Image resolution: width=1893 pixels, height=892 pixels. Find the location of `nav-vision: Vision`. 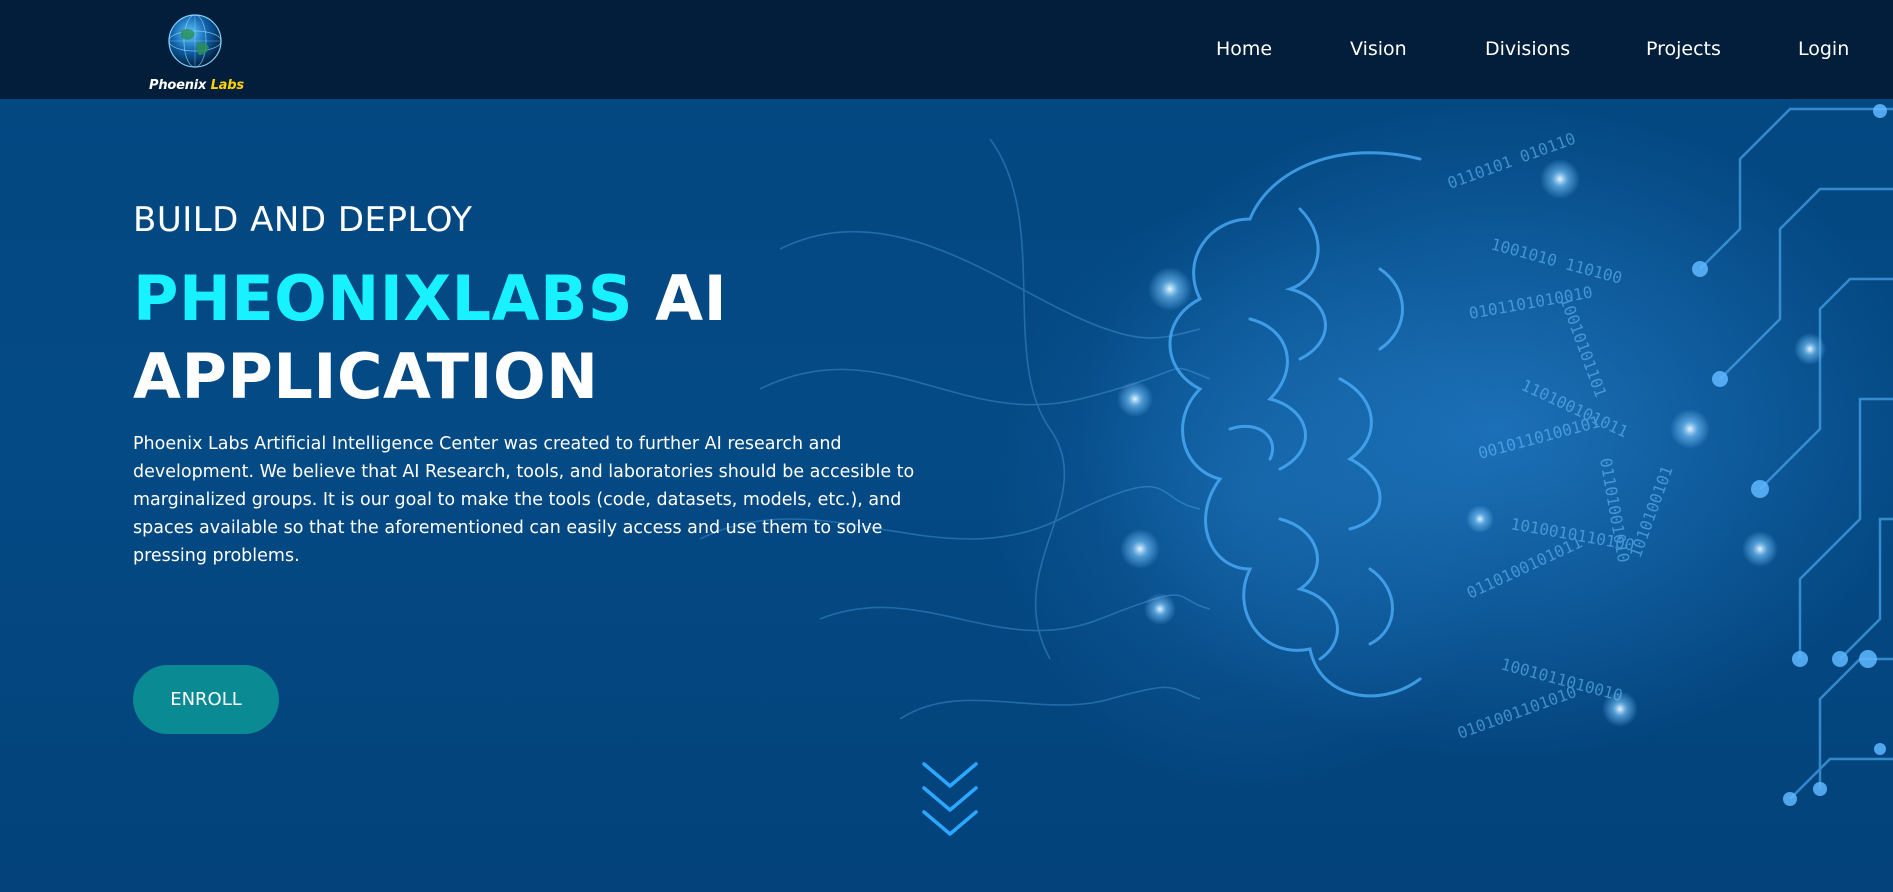

nav-vision: Vision is located at coordinates (1378, 49).